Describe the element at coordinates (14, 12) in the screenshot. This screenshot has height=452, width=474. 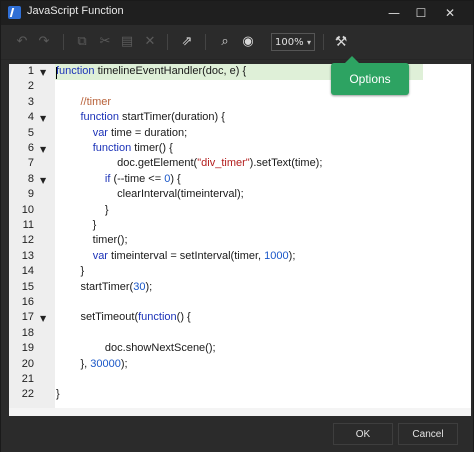
I see `app-logo-icon` at that location.